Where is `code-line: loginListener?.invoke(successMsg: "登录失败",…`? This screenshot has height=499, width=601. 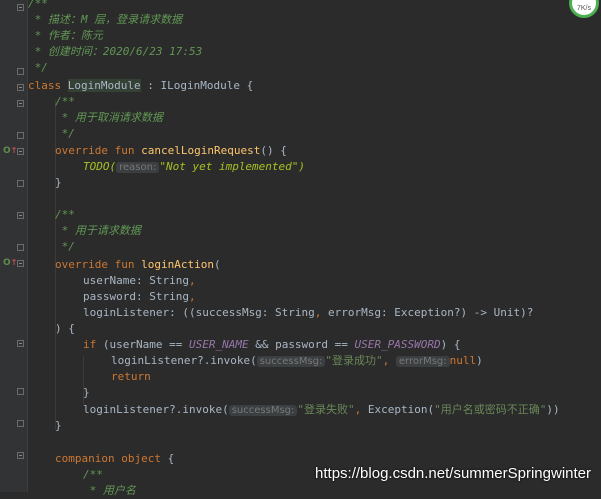 code-line: loginListener?.invoke(successMsg: "登录失败",… is located at coordinates (321, 409).